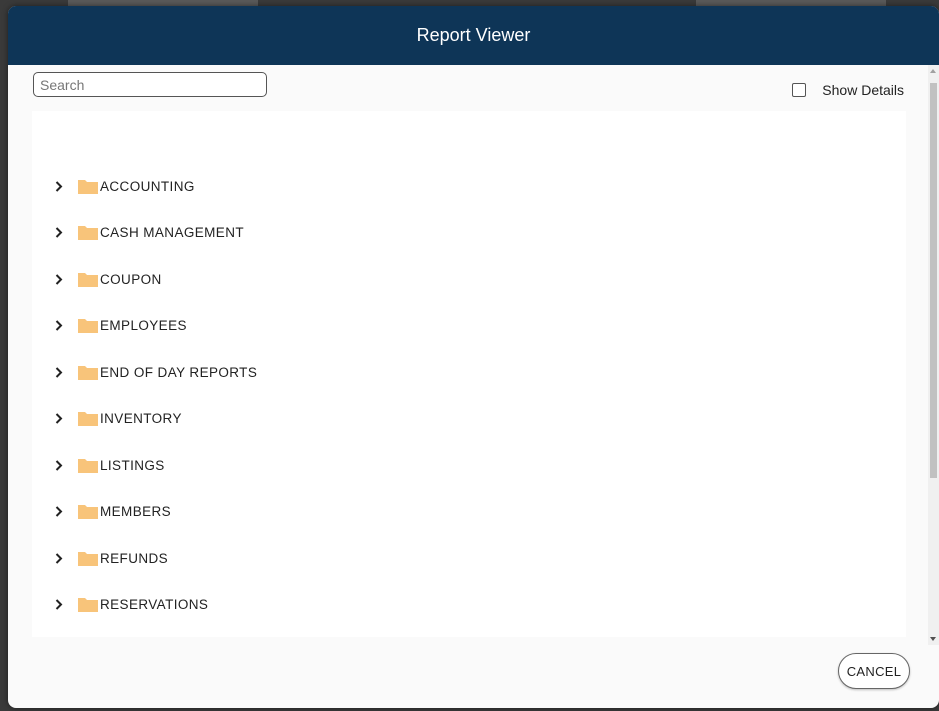 The height and width of the screenshot is (711, 939). What do you see at coordinates (154, 604) in the screenshot?
I see `tree-item-label: RESERVATIONS` at bounding box center [154, 604].